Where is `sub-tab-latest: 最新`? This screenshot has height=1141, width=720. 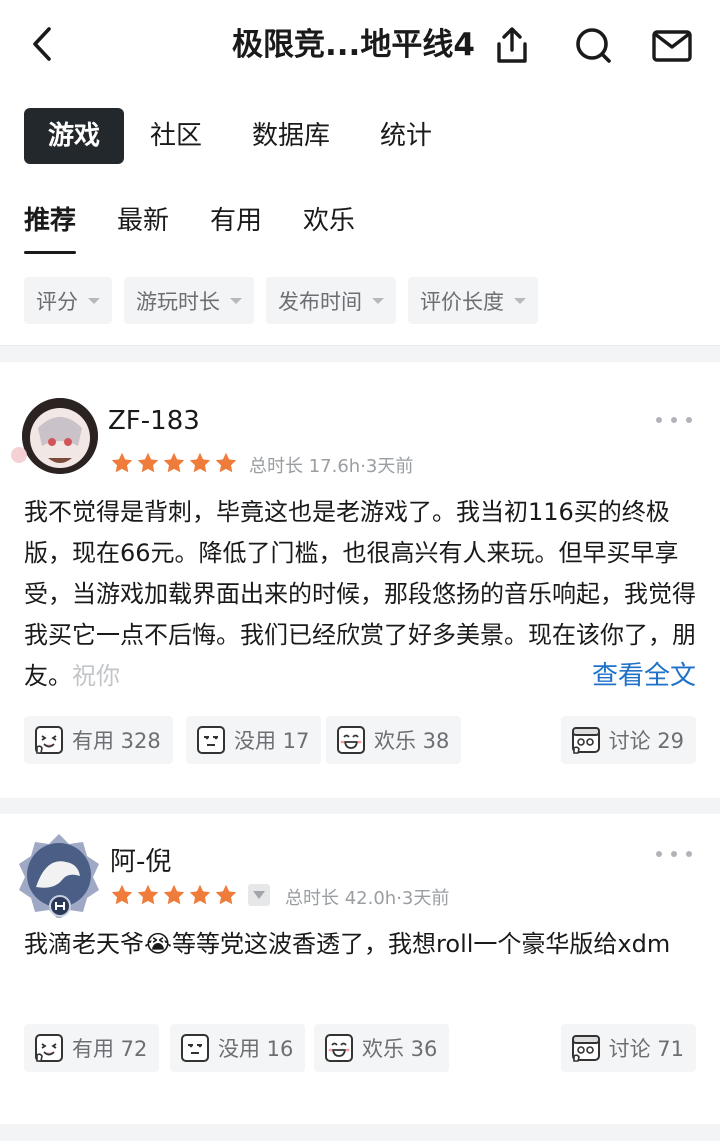 sub-tab-latest: 最新 is located at coordinates (143, 221).